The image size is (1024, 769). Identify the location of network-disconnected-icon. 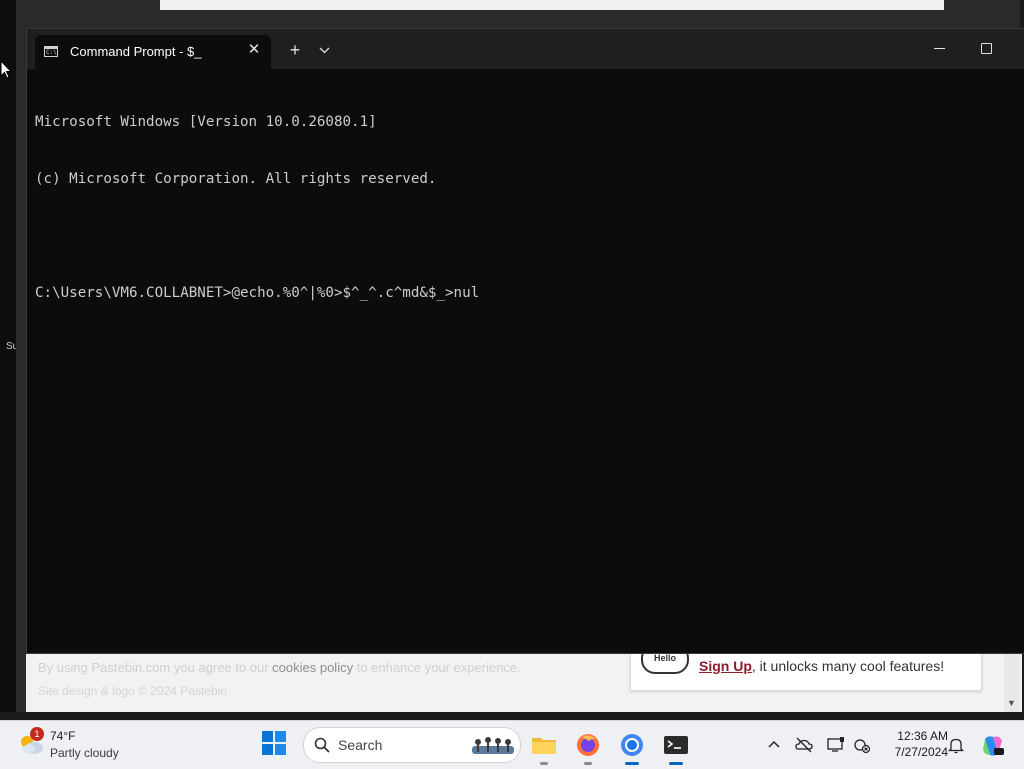
(862, 745).